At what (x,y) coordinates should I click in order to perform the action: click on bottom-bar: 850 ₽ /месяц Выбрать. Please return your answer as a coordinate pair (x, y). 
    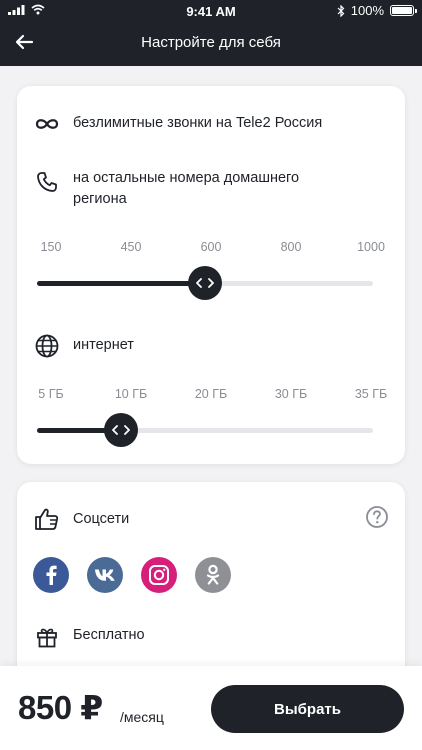
    Looking at the image, I should click on (211, 708).